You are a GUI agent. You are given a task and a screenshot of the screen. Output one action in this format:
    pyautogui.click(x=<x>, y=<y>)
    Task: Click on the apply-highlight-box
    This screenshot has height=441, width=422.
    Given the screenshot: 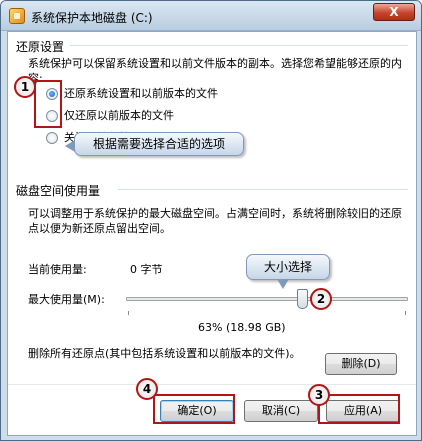 What is the action you would take?
    pyautogui.click(x=359, y=409)
    